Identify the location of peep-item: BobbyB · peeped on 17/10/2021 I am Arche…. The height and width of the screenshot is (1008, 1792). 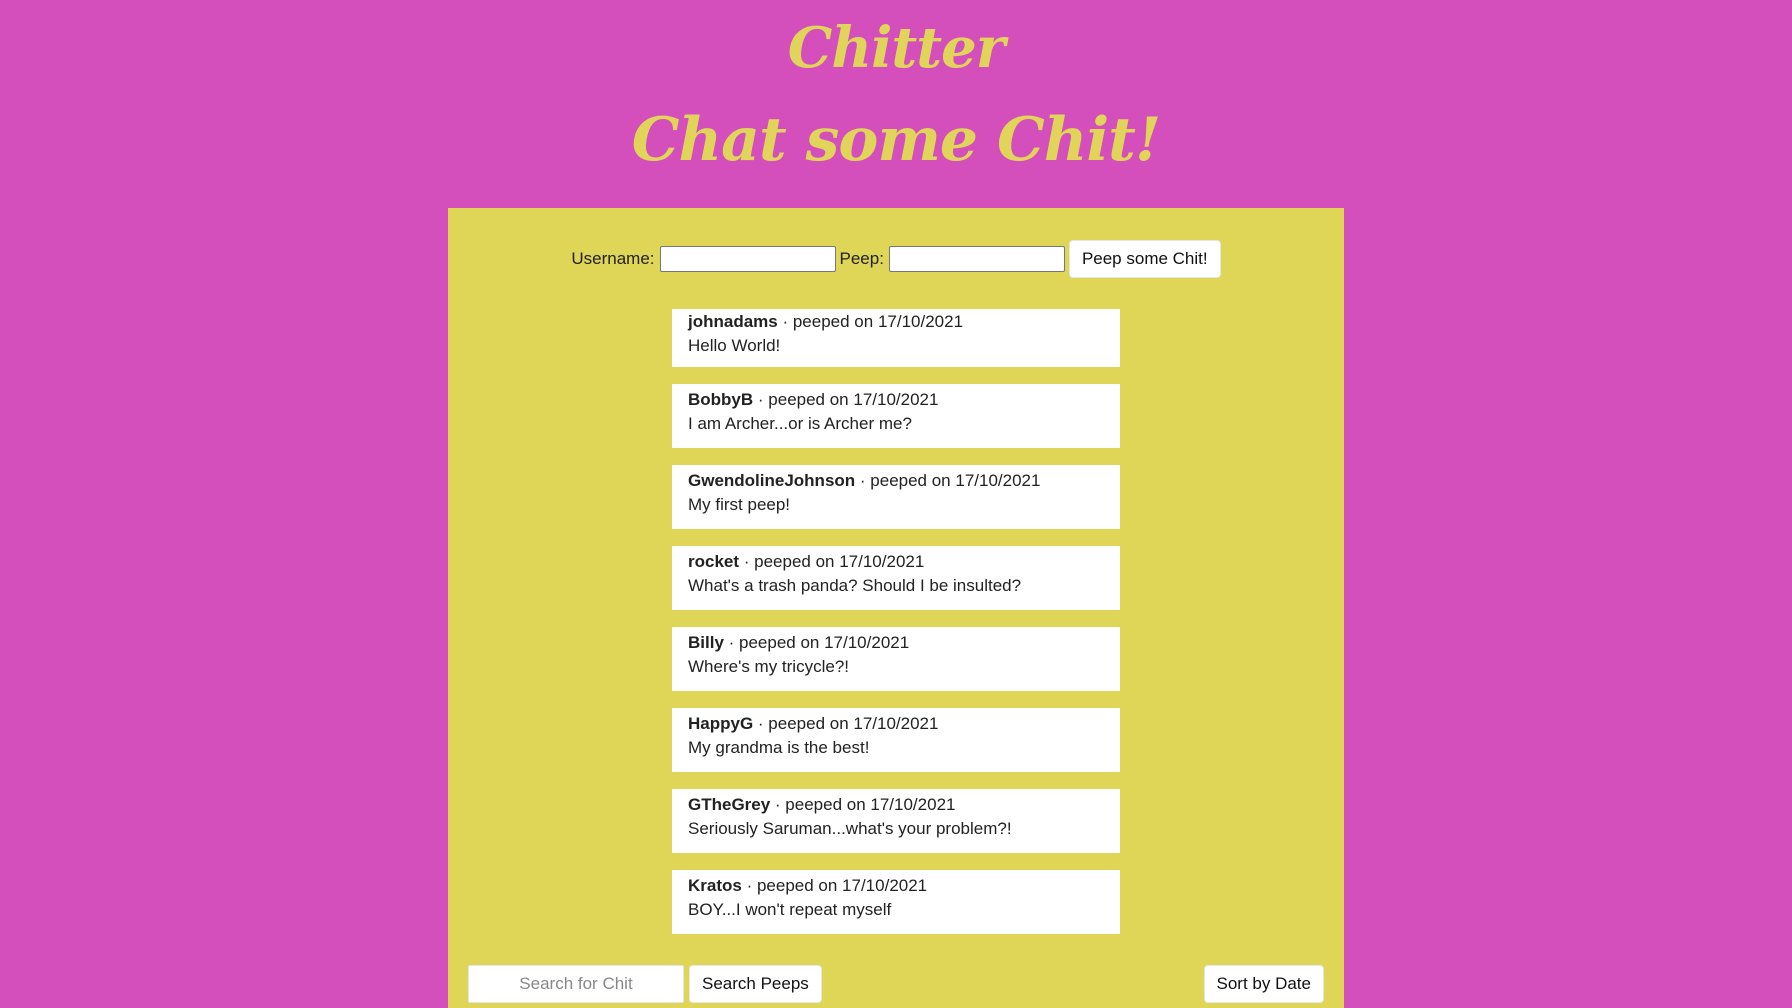
(896, 416).